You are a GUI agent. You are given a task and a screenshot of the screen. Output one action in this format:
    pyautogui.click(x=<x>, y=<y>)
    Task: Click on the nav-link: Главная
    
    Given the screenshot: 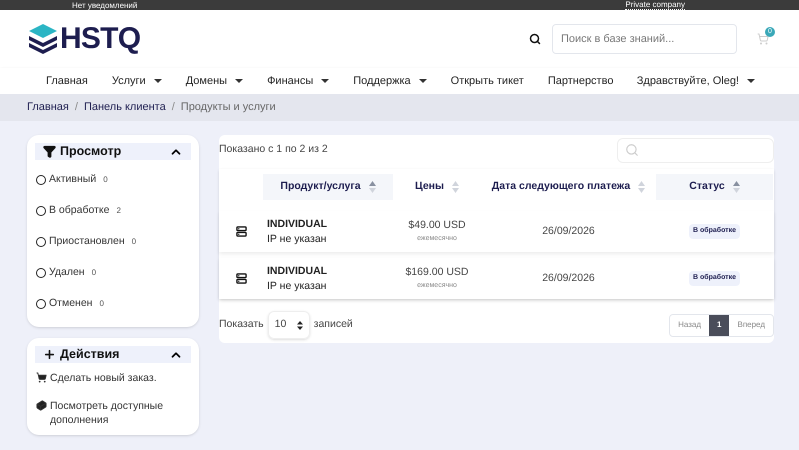 What is the action you would take?
    pyautogui.click(x=67, y=81)
    